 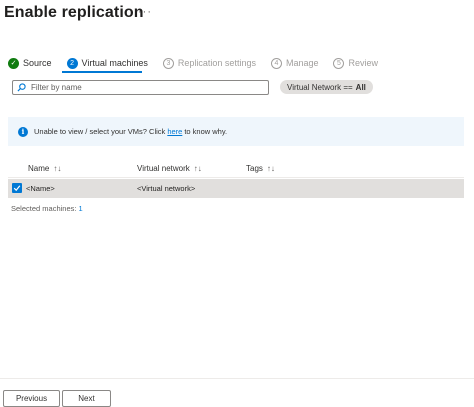 What do you see at coordinates (80, 208) in the screenshot?
I see `selected-machines-count: 1` at bounding box center [80, 208].